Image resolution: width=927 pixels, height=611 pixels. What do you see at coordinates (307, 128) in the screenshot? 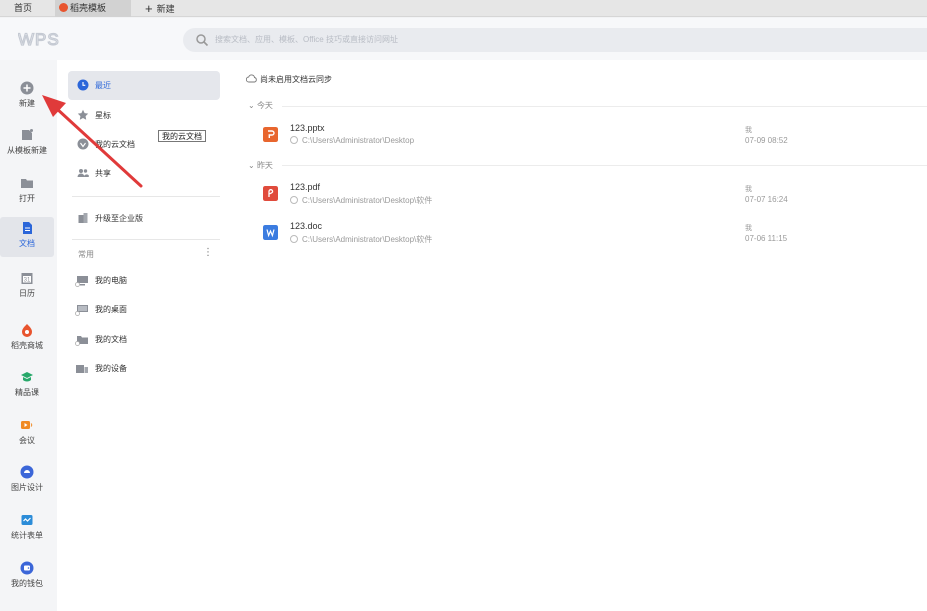
I see `file-name: 123.pptx` at bounding box center [307, 128].